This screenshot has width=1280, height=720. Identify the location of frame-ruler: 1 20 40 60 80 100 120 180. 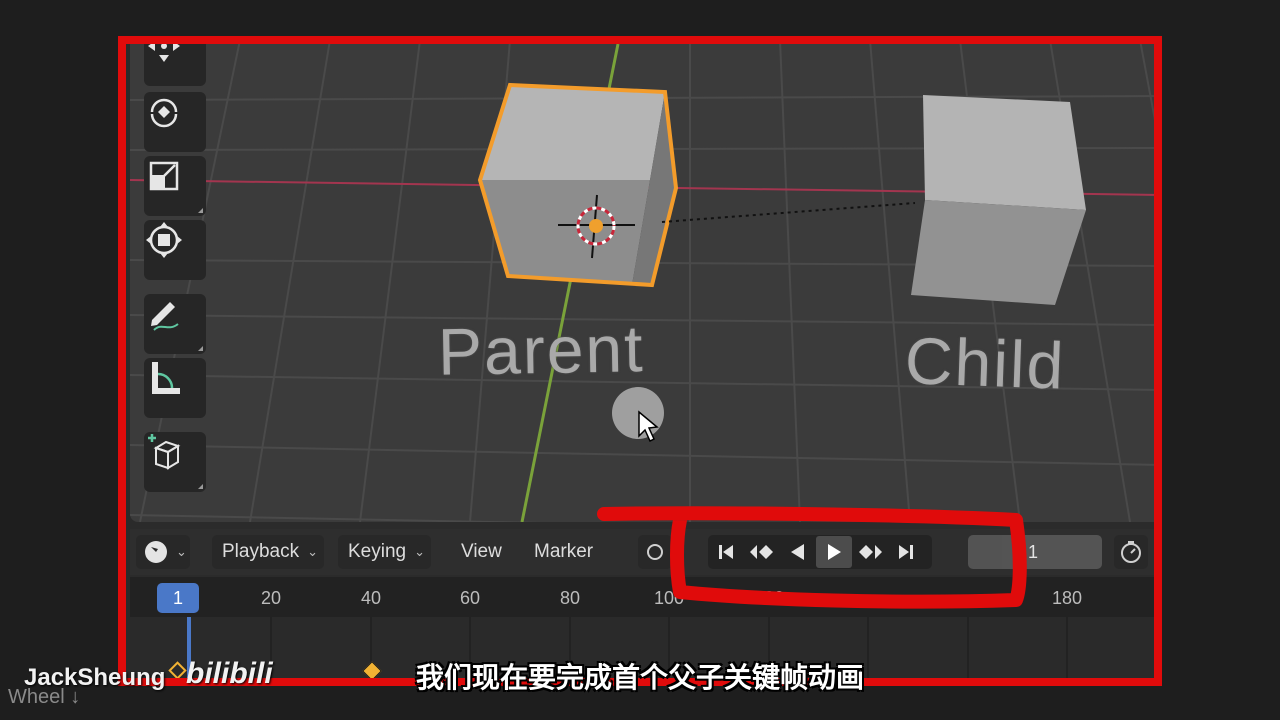
(646, 597).